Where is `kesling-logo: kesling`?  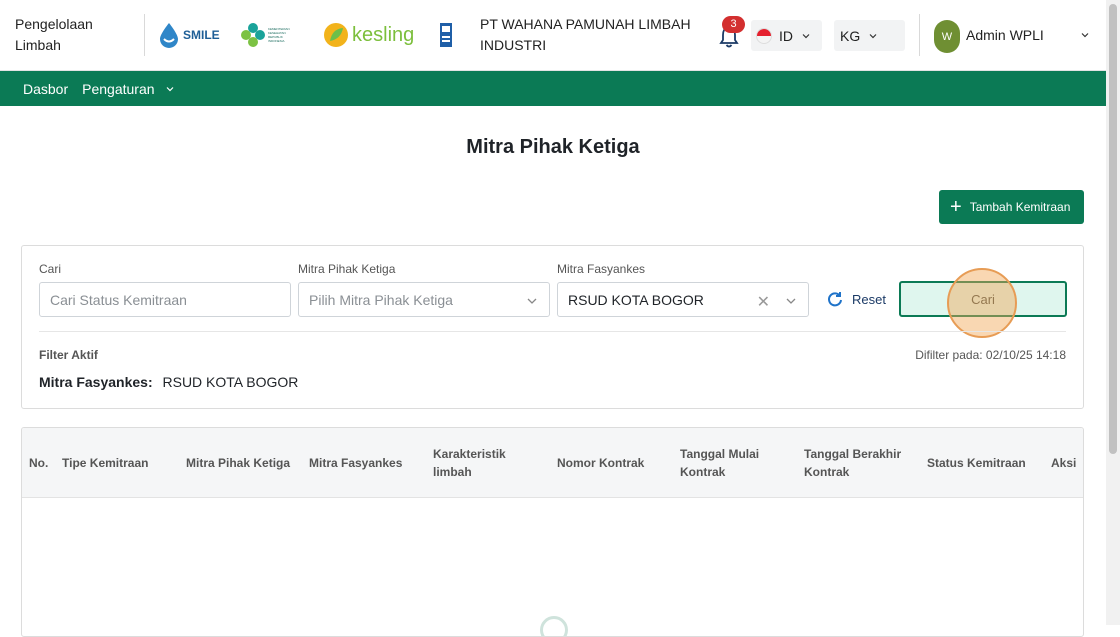
kesling-logo: kesling is located at coordinates (368, 35).